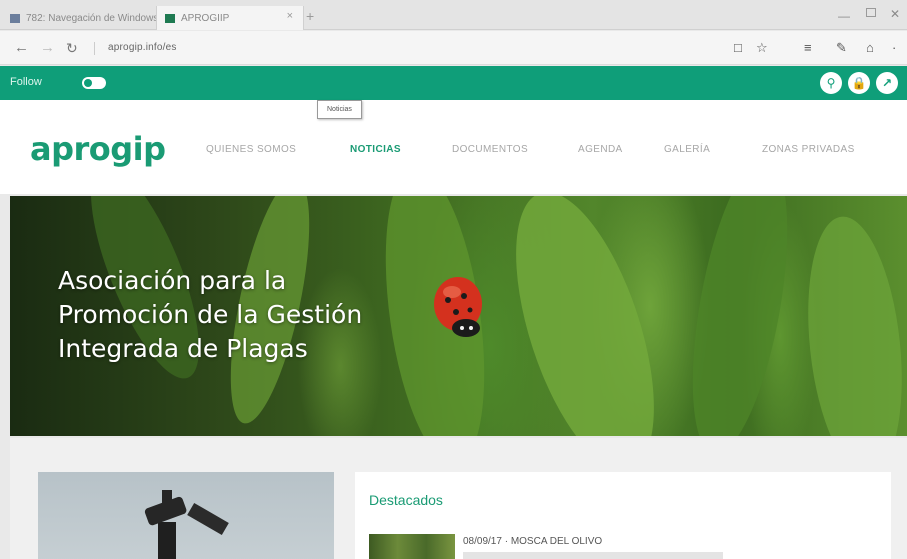 The image size is (907, 559). I want to click on new-tab-button: +, so click(310, 16).